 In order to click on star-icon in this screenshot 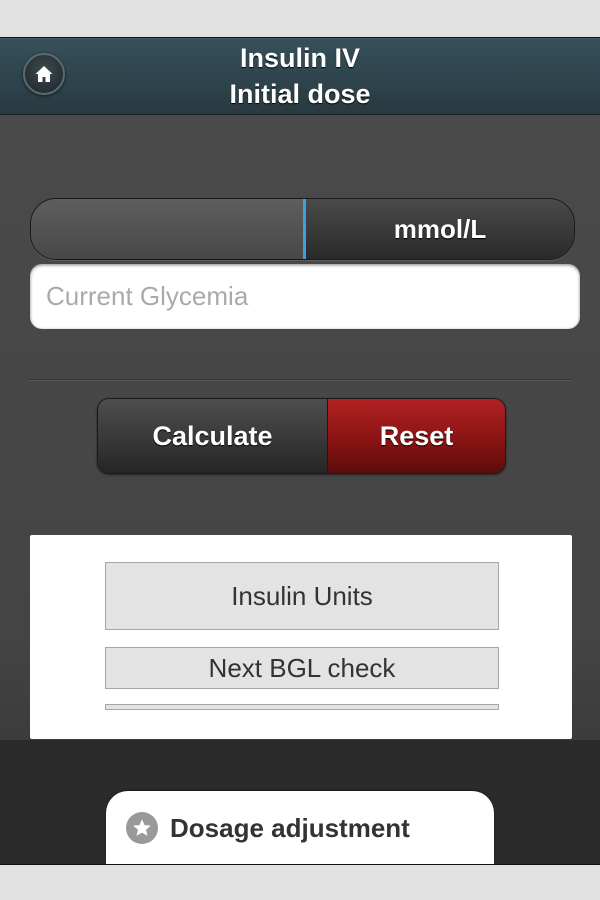, I will do `click(142, 828)`.